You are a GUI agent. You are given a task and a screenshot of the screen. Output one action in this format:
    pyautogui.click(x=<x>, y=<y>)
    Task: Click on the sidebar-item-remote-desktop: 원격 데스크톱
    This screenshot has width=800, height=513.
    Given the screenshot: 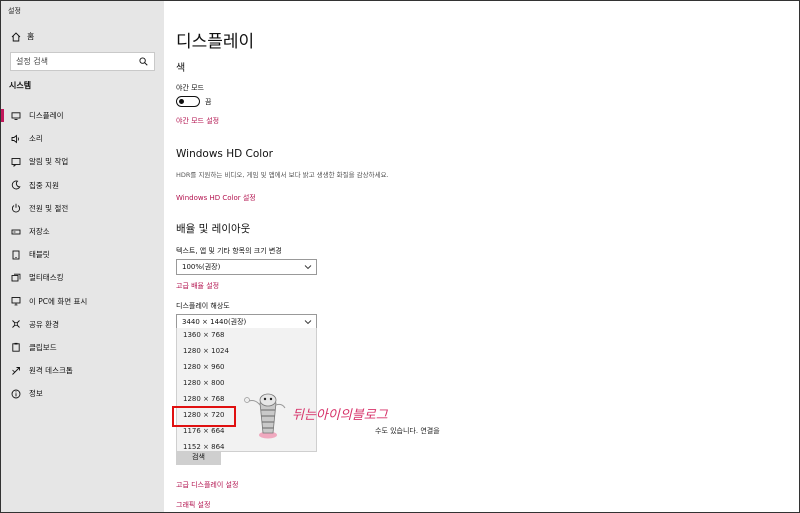 What is the action you would take?
    pyautogui.click(x=82, y=370)
    